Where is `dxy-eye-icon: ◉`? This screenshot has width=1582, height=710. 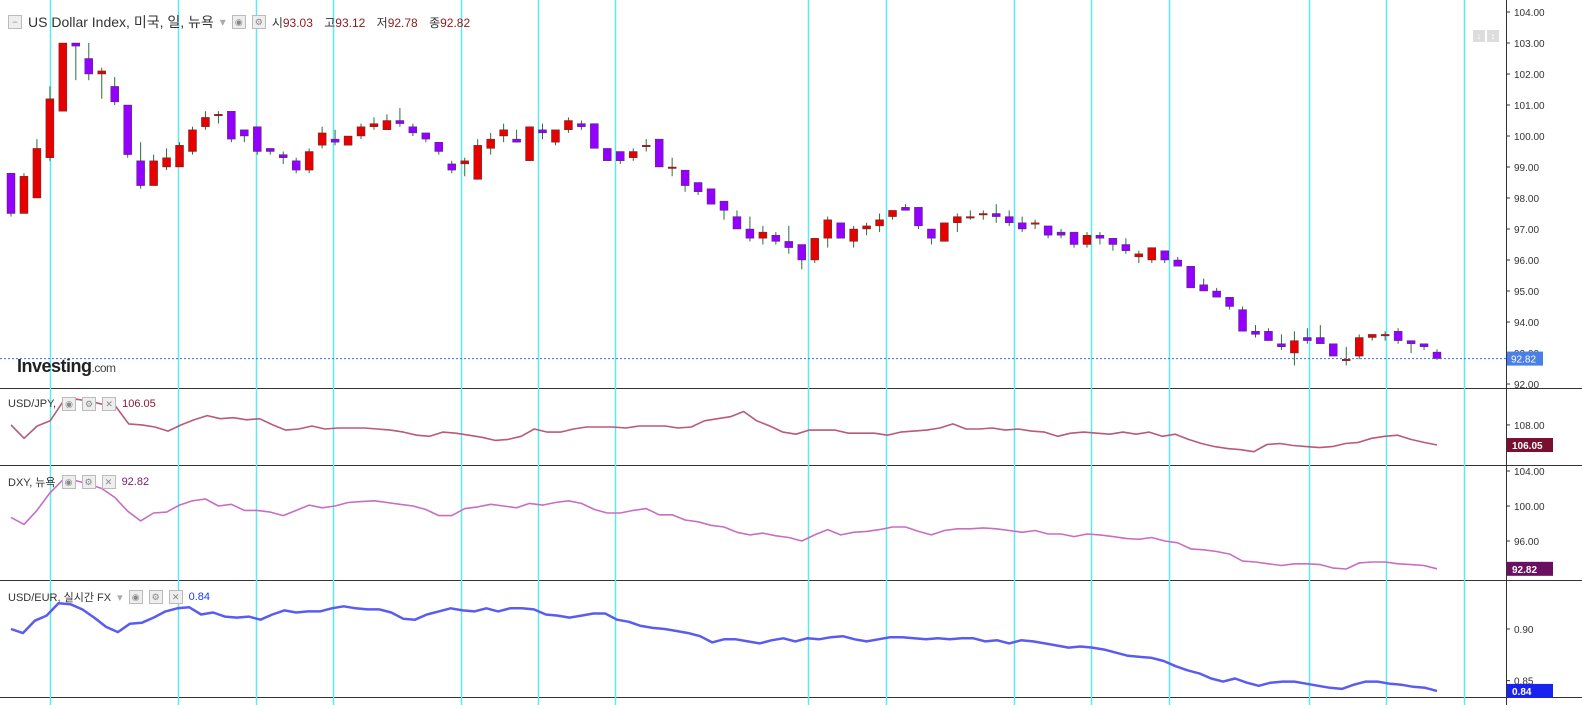 dxy-eye-icon: ◉ is located at coordinates (68, 482).